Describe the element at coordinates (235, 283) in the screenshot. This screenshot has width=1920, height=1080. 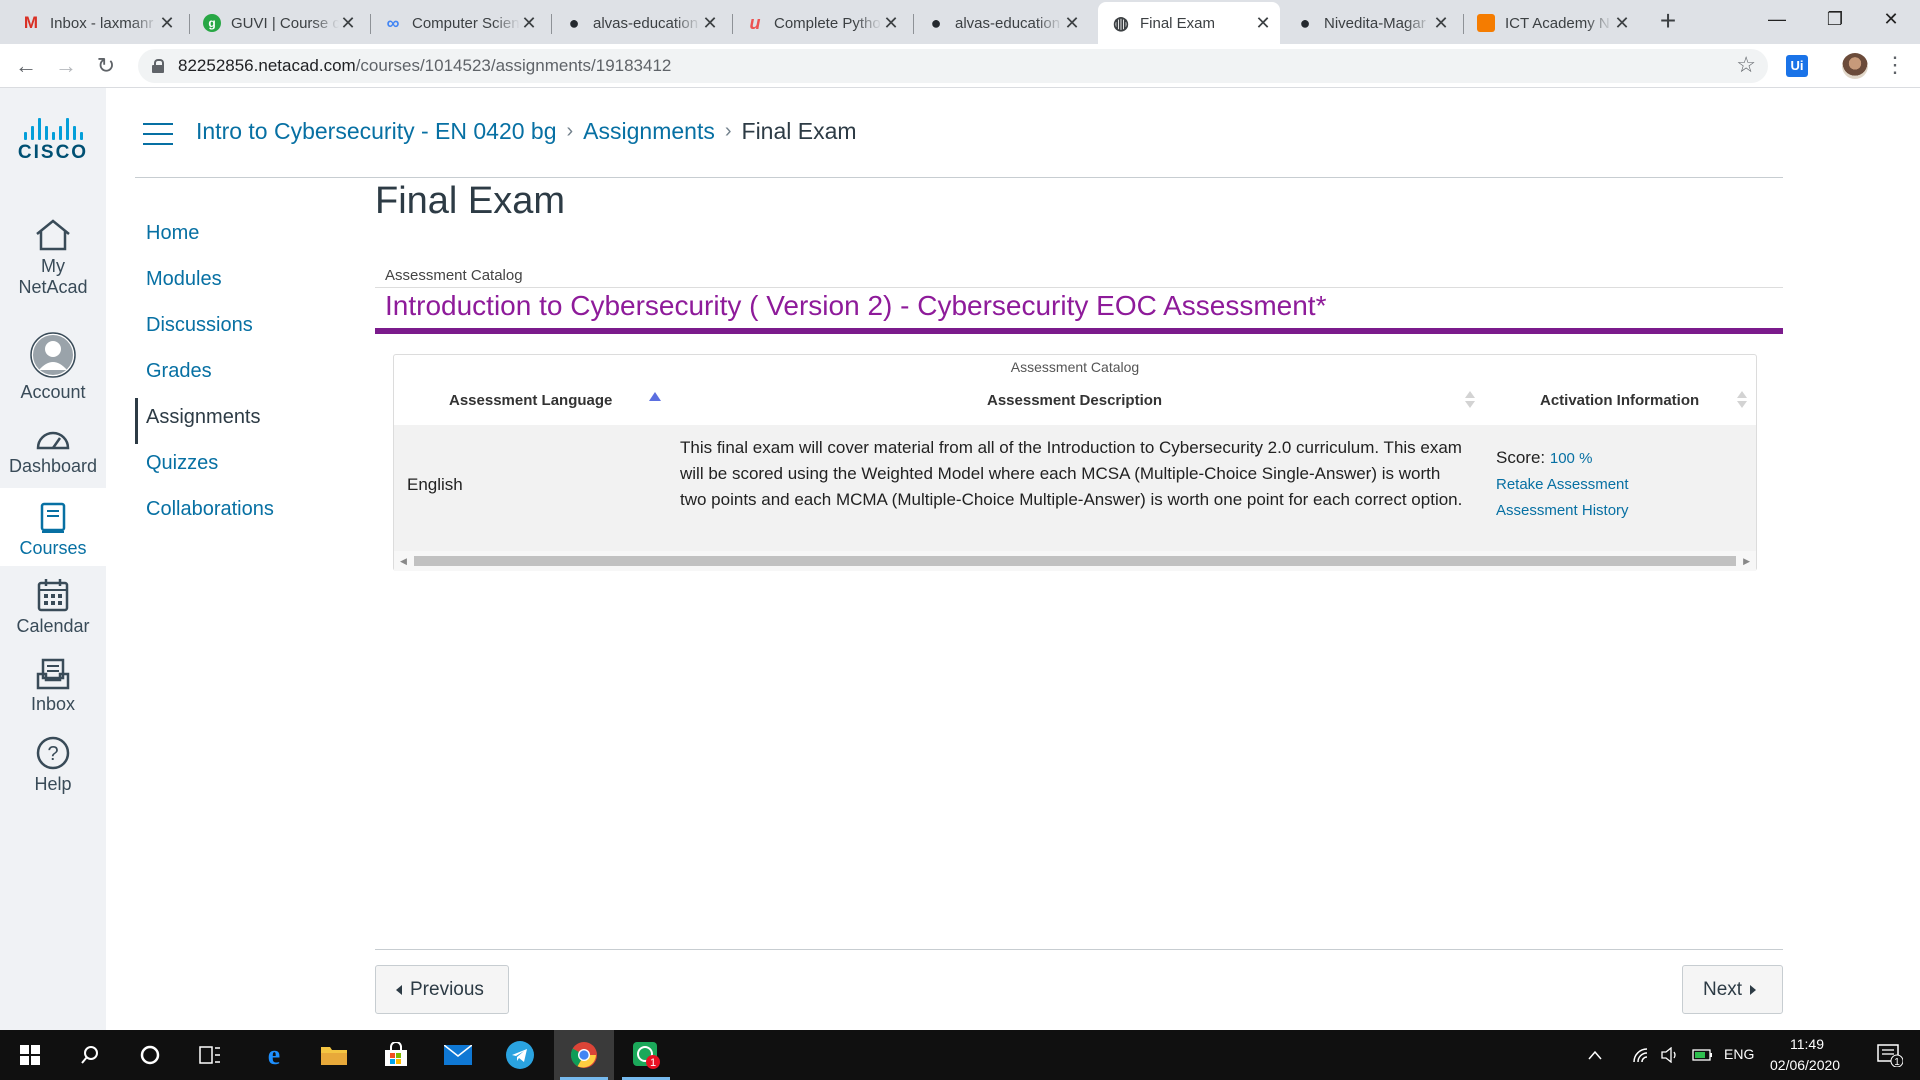
I see `course-nav-modules: Modules` at that location.